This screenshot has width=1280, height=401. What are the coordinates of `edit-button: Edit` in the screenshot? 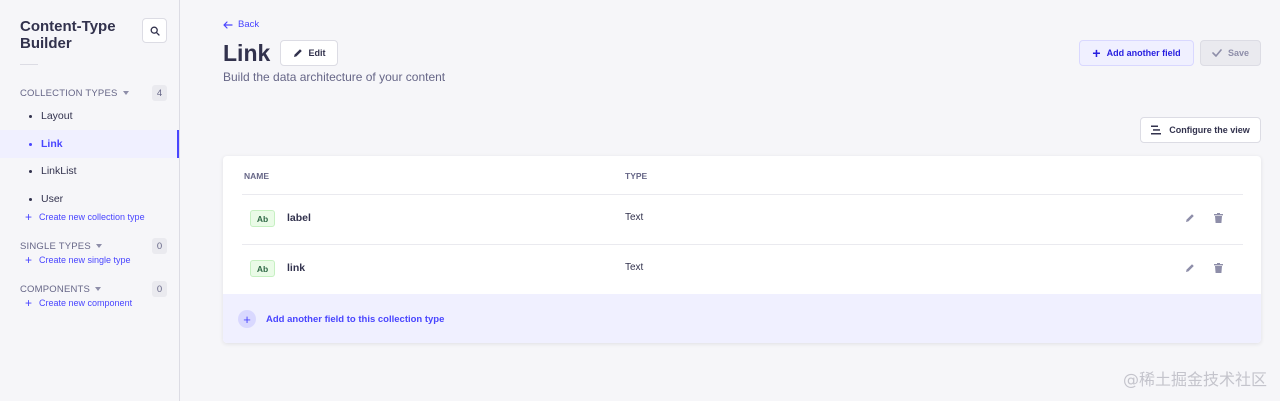 It's located at (309, 53).